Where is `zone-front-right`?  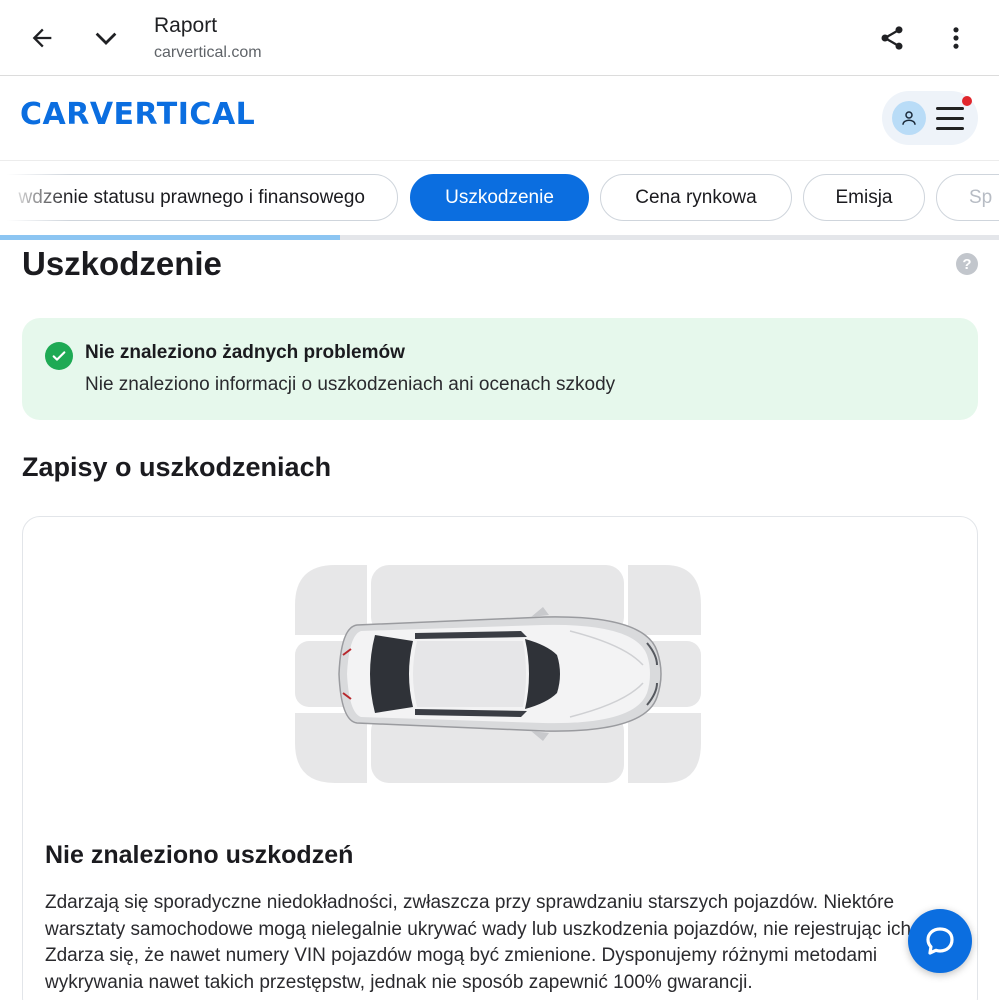 zone-front-right is located at coordinates (664, 748).